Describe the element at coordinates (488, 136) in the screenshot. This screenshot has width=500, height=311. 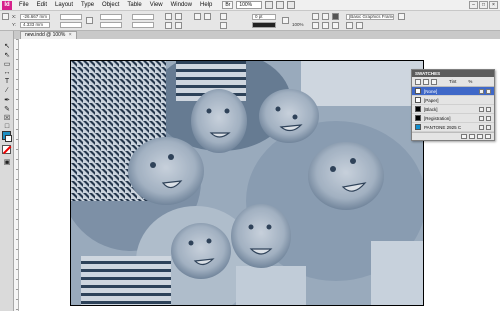
I see `delete-swatch-icon` at that location.